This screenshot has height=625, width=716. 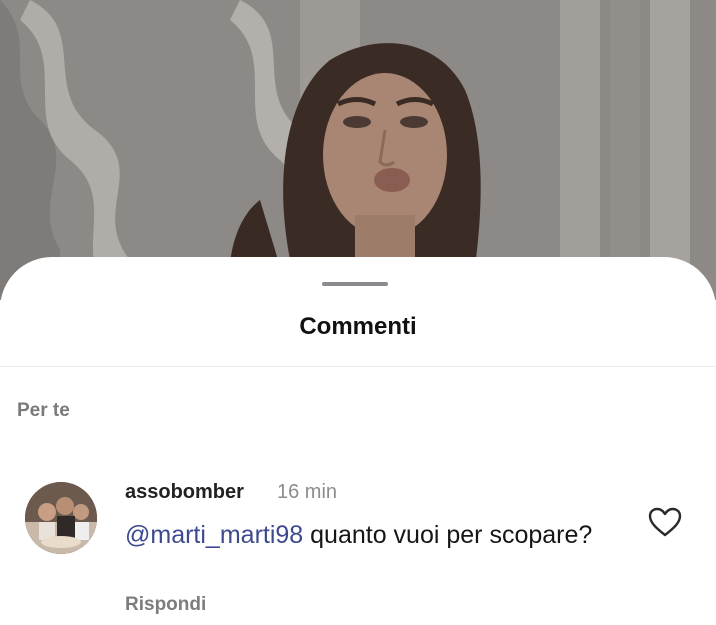 I want to click on drag-handle, so click(x=355, y=284).